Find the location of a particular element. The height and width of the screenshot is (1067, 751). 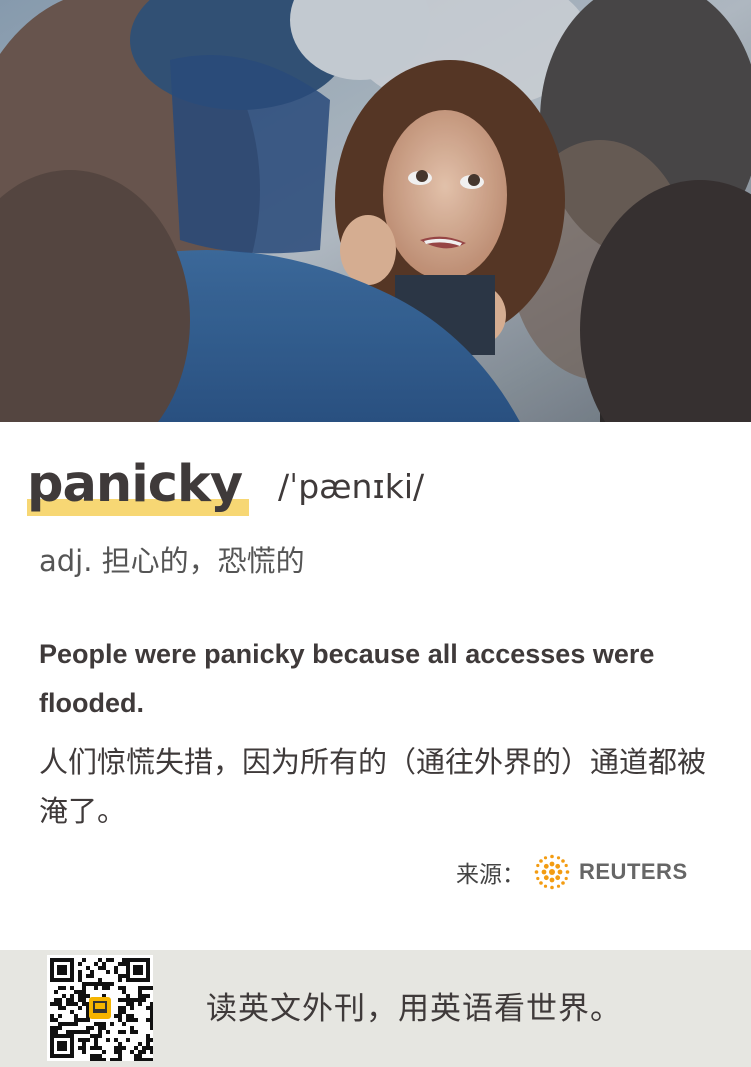

definition: adj. 担心的，恐慌的 is located at coordinates (172, 561).